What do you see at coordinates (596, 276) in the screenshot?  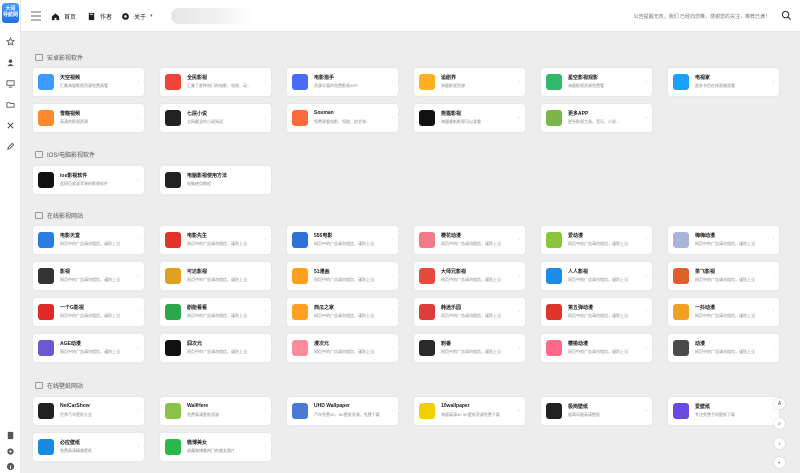 I see `site-card: 人人影视 网页中的广告请勿相信，谨防上当 ›` at bounding box center [596, 276].